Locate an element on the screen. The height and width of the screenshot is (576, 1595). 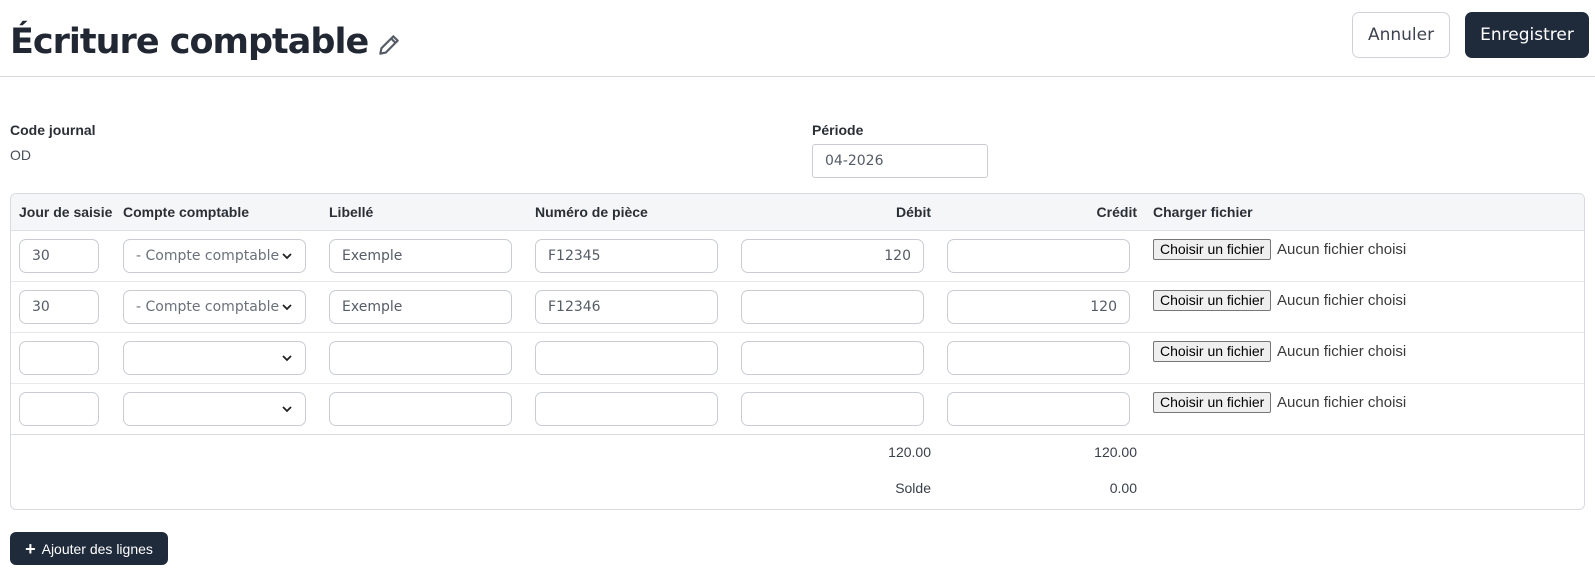
col-header-label: Libellé is located at coordinates (351, 212).